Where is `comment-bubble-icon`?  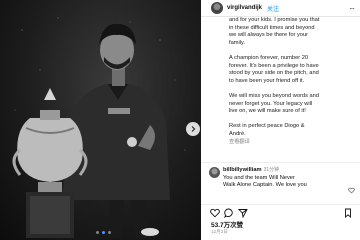
comment-bubble-icon is located at coordinates (229, 213).